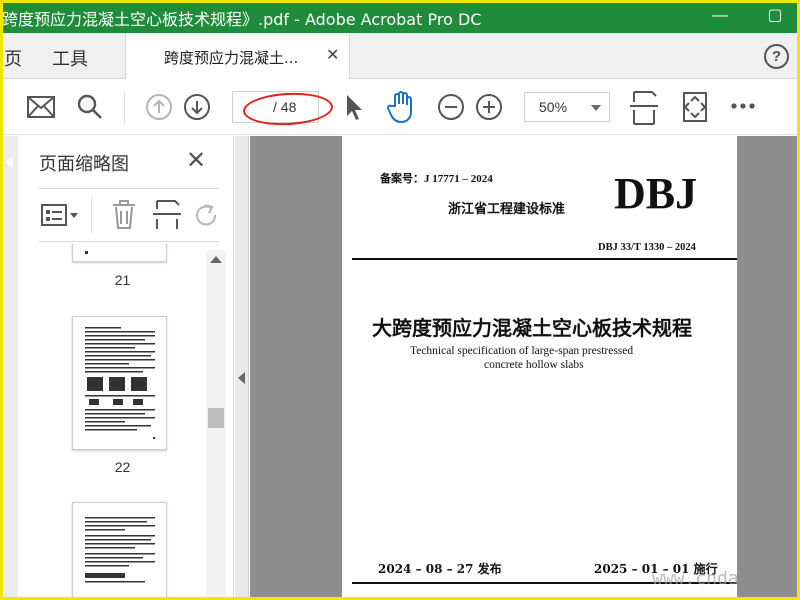 The image size is (800, 600). Describe the element at coordinates (124, 108) in the screenshot. I see `toolbar-separator` at that location.